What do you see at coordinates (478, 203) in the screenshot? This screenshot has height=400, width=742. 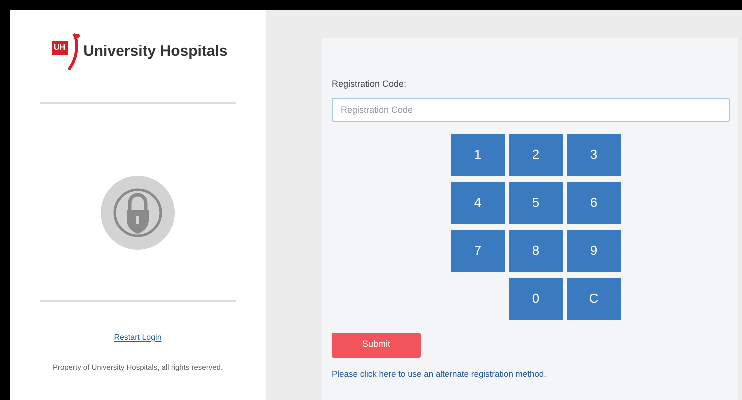 I see `keypad-key: 4` at bounding box center [478, 203].